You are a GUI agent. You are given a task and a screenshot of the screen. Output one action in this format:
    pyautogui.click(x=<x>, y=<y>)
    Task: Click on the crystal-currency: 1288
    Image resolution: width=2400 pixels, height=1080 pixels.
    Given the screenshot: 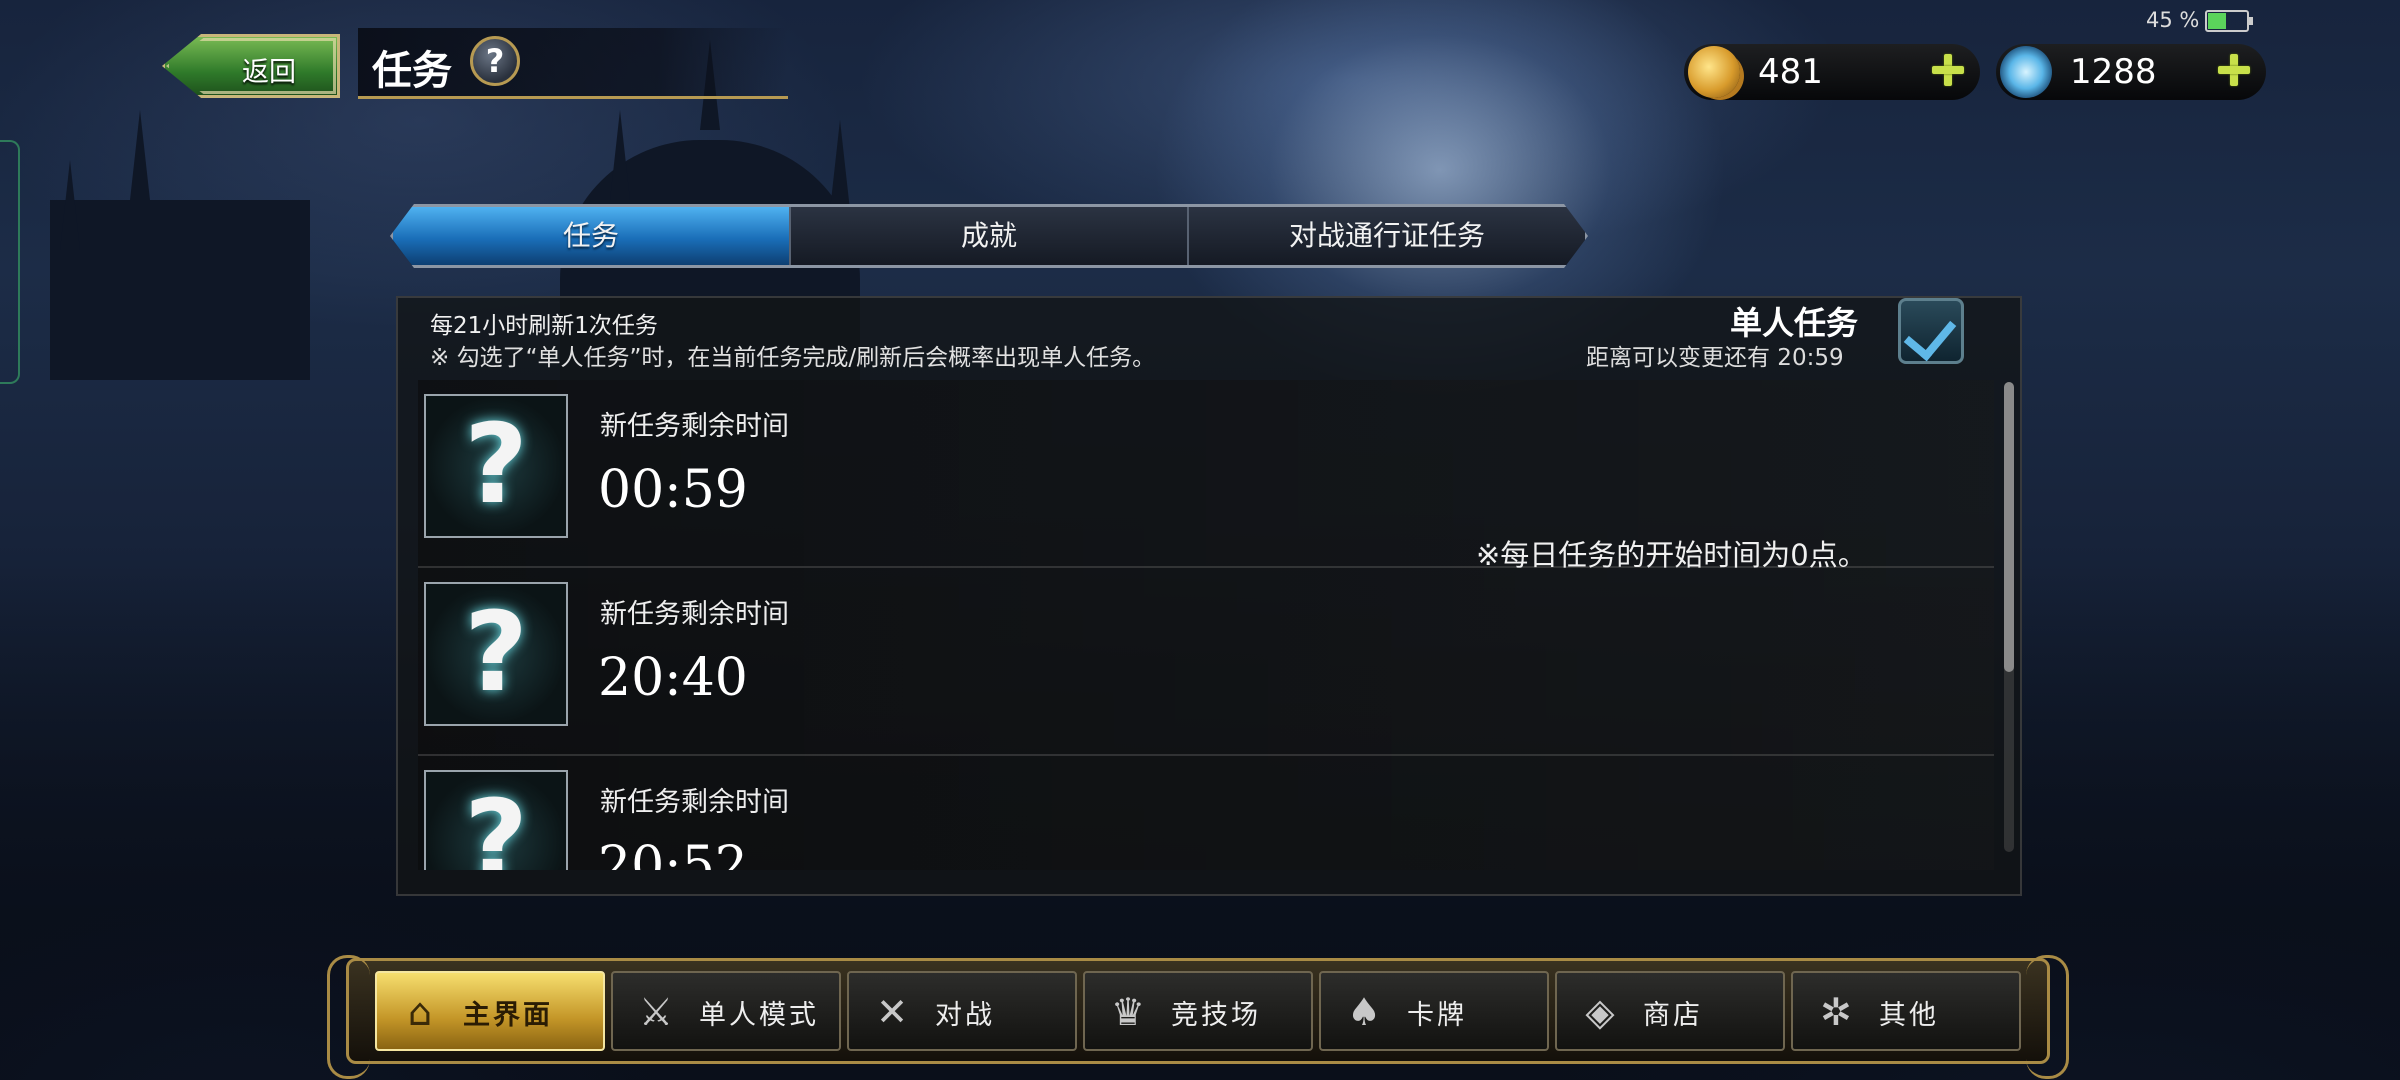 What is the action you would take?
    pyautogui.click(x=2131, y=72)
    